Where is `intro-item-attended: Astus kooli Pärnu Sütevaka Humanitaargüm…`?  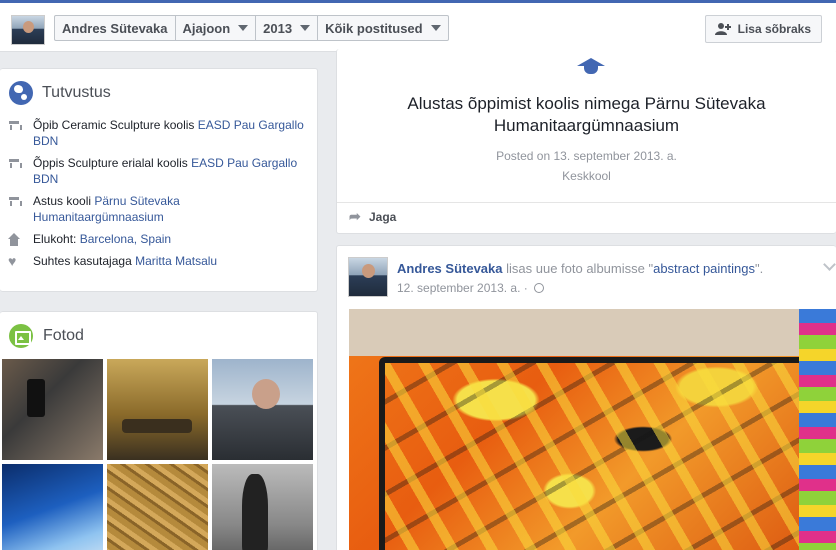 intro-item-attended: Astus kooli Pärnu Sütevaka Humanitaargüm… is located at coordinates (158, 209).